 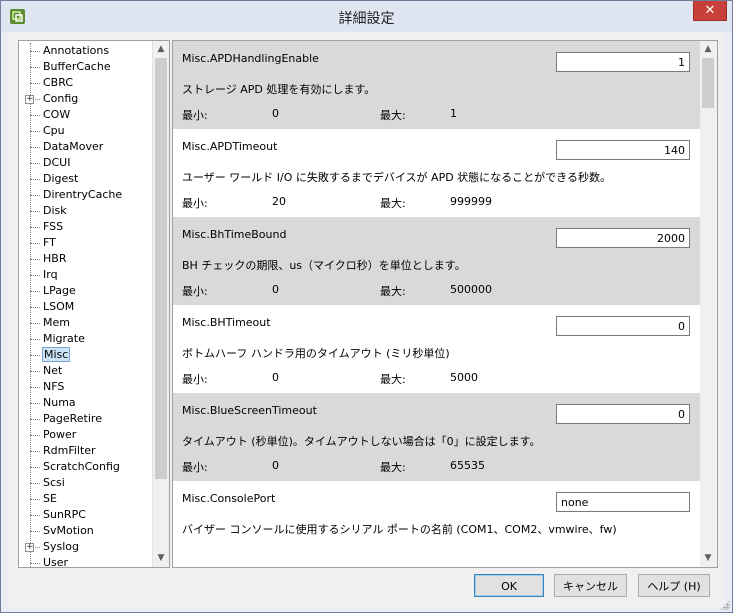 I want to click on tree-item-label: Misc, so click(x=56, y=354).